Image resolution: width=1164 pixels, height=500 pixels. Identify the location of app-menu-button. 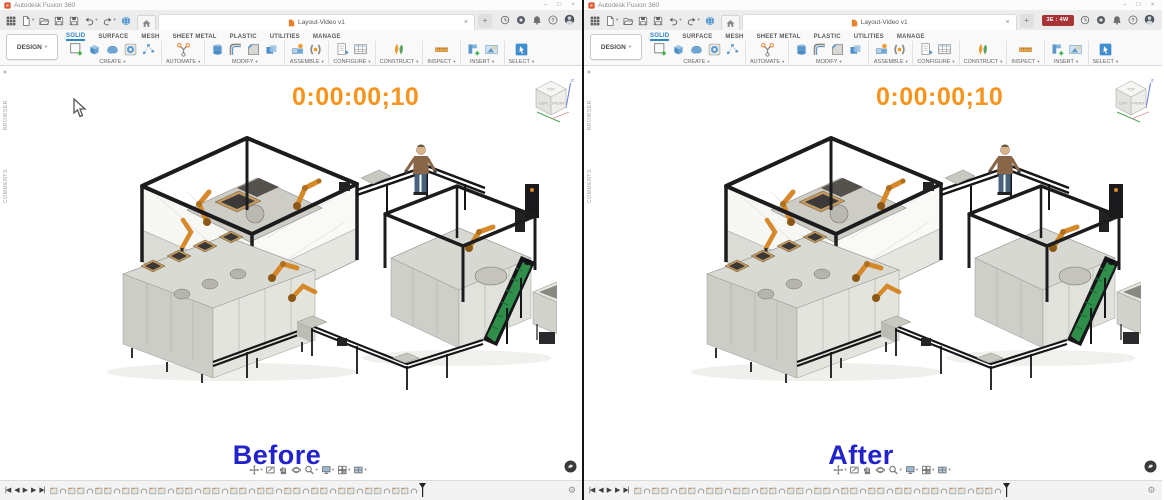
(595, 21).